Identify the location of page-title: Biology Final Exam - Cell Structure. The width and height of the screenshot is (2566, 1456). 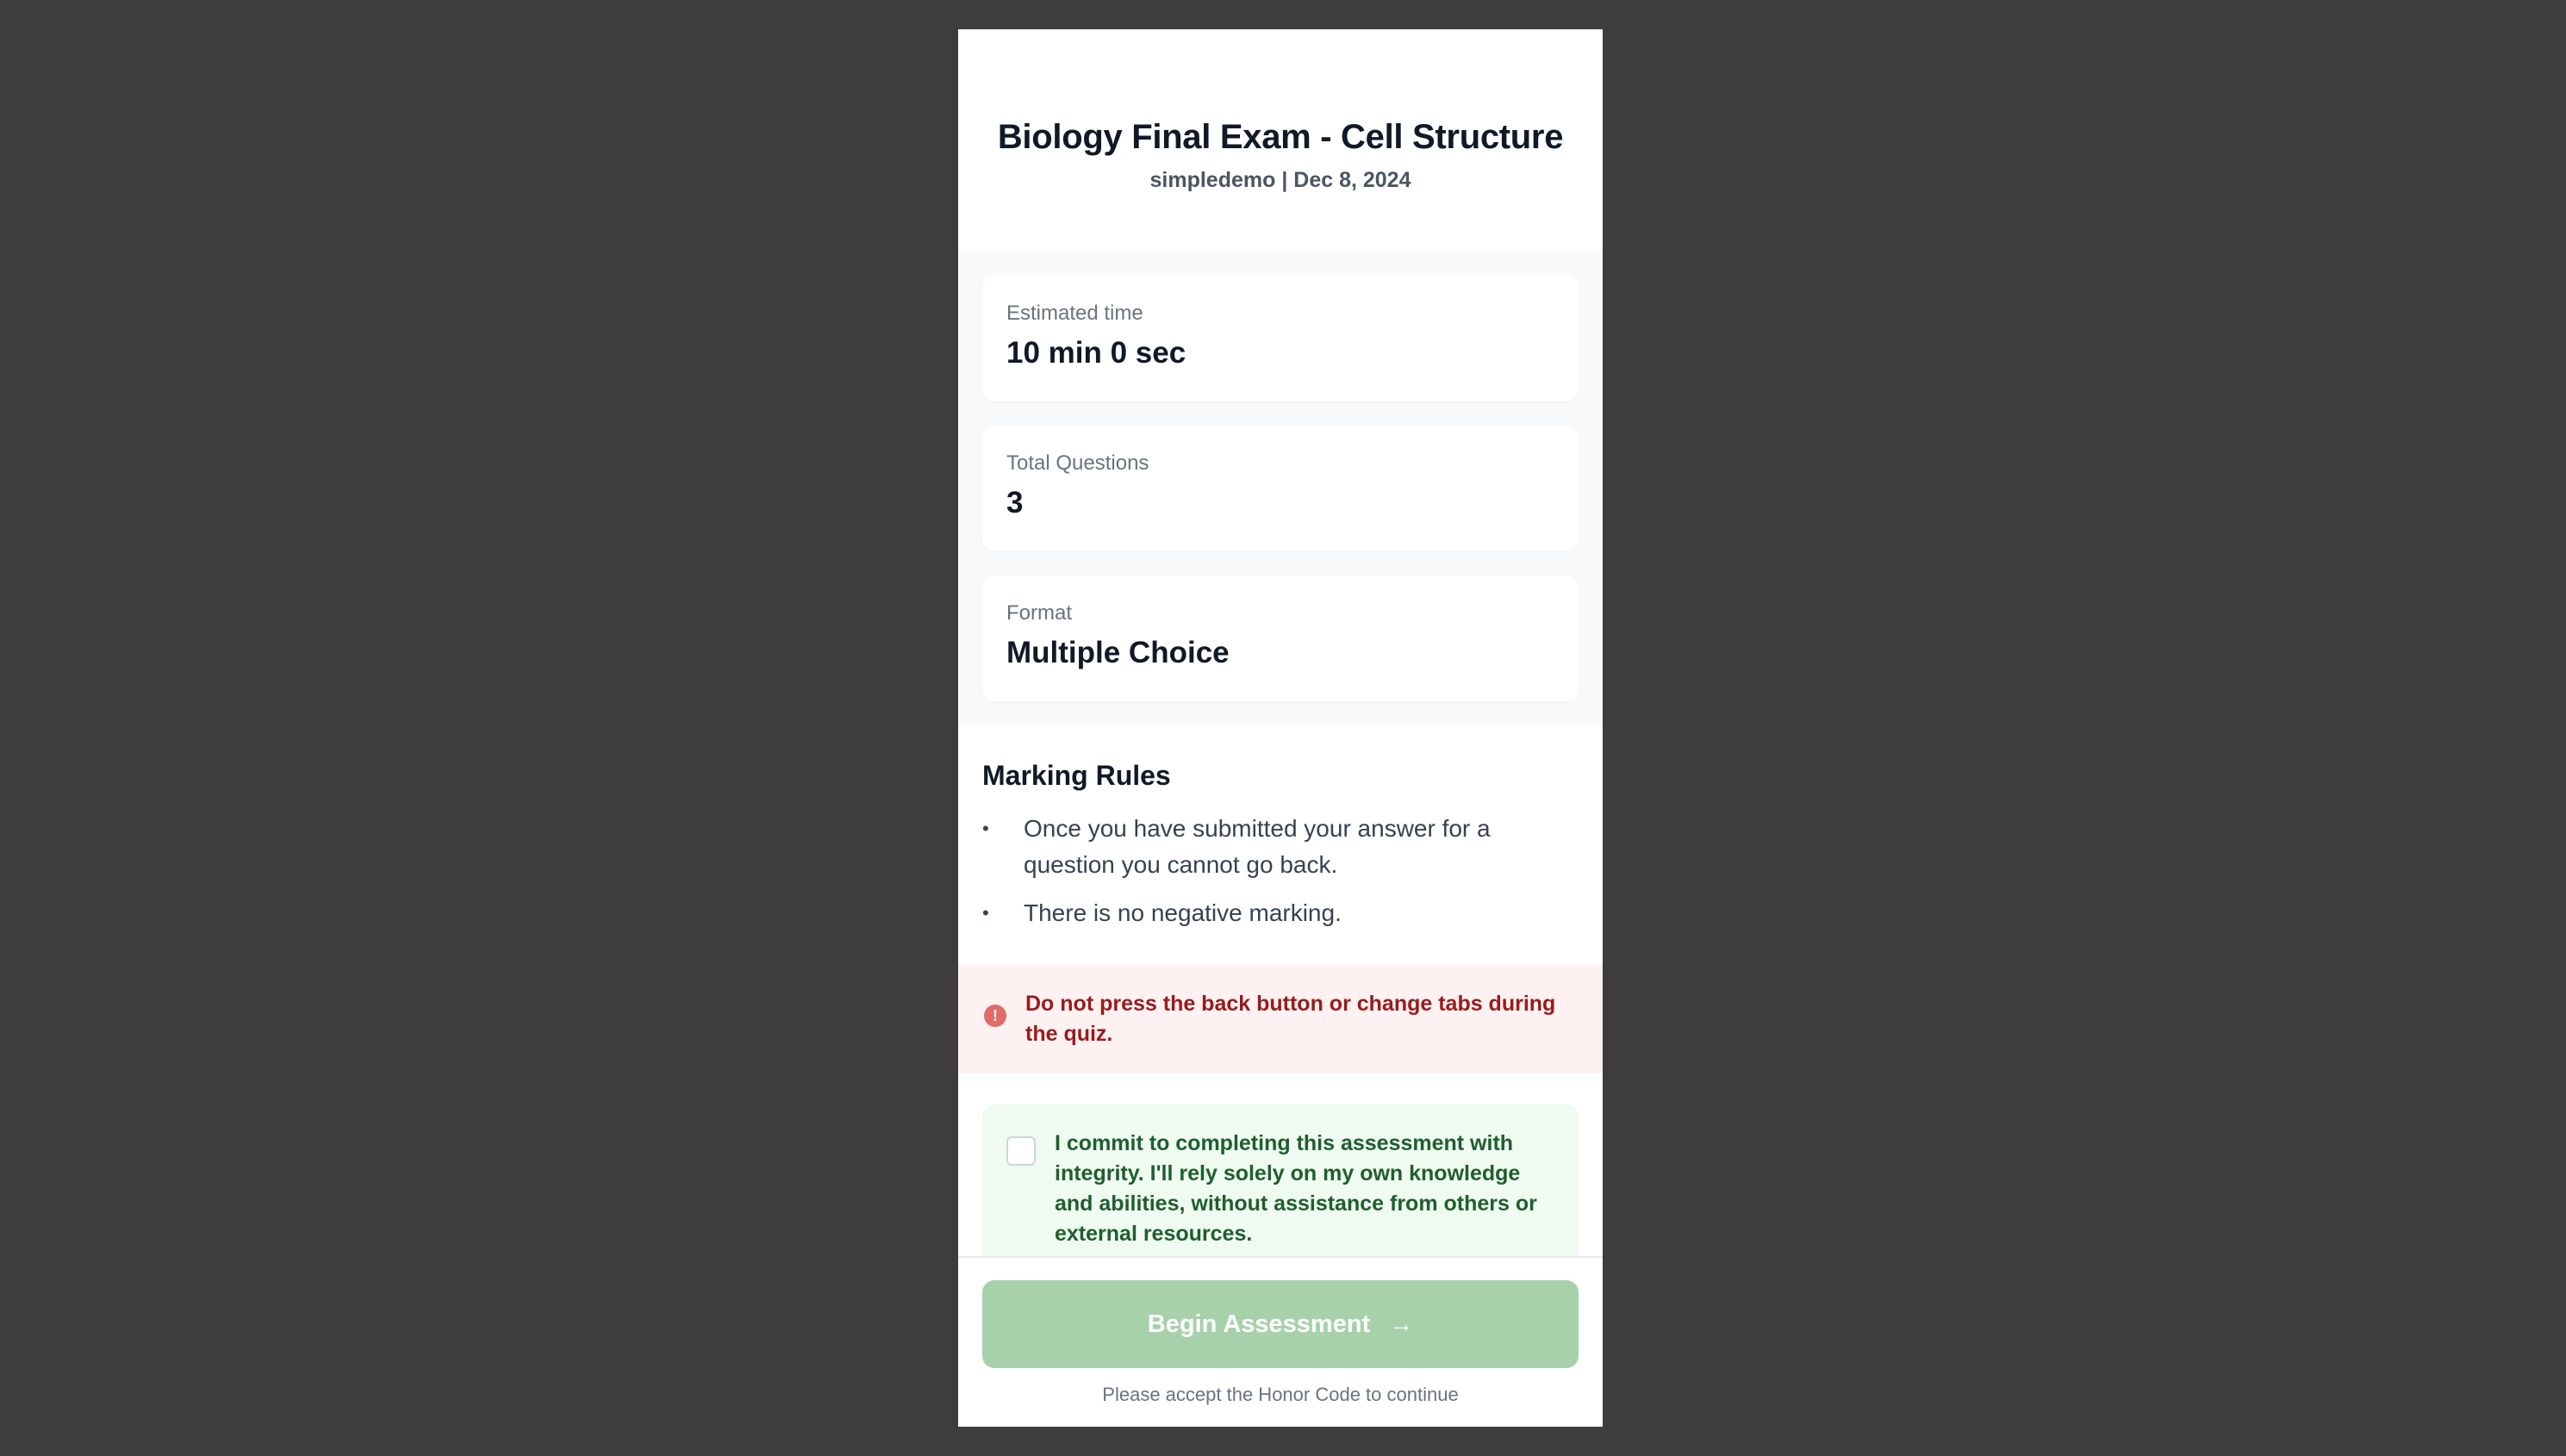
(1281, 137).